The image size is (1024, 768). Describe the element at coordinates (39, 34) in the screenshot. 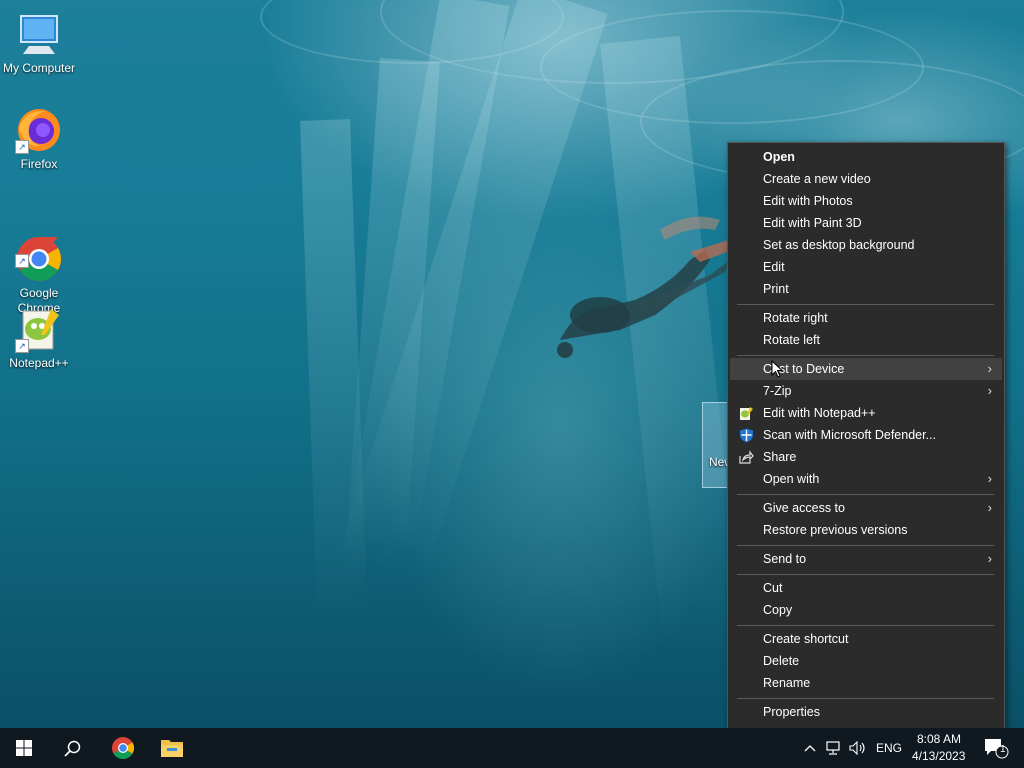

I see `monitor-icon` at that location.